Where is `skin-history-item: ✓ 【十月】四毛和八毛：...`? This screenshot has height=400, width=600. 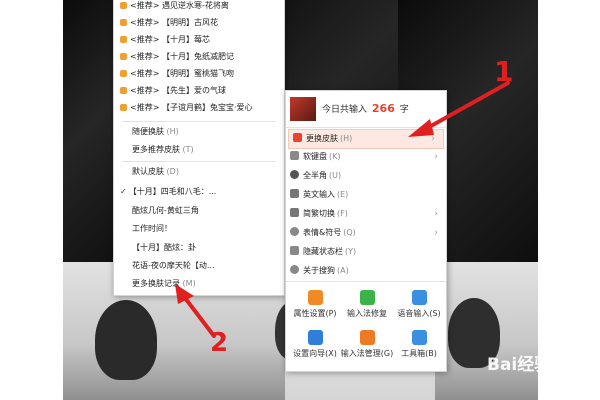
skin-history-item: ✓ 【十月】四毛和八毛：... is located at coordinates (199, 192).